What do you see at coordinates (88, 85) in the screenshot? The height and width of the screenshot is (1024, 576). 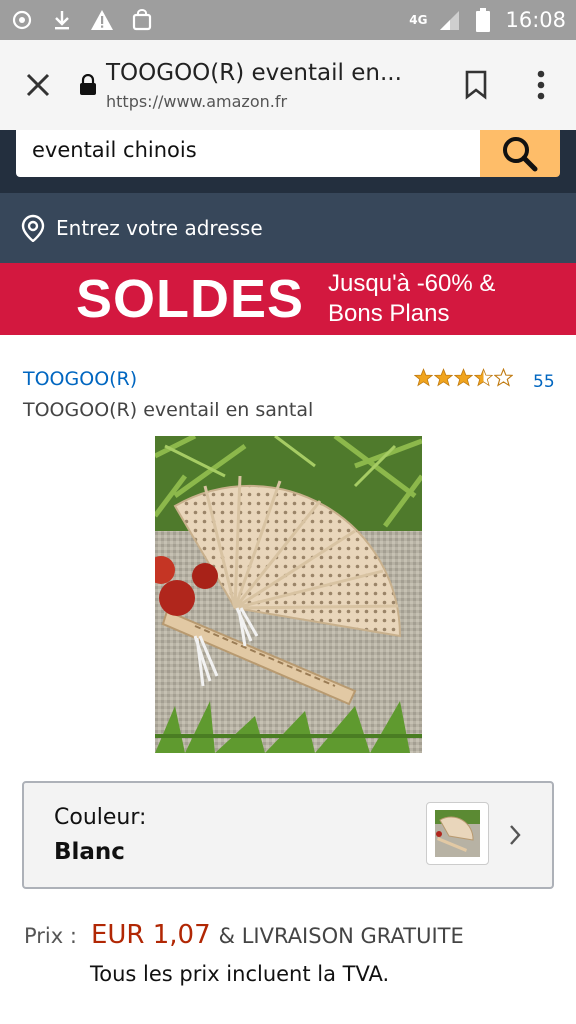 I see `lock-icon` at bounding box center [88, 85].